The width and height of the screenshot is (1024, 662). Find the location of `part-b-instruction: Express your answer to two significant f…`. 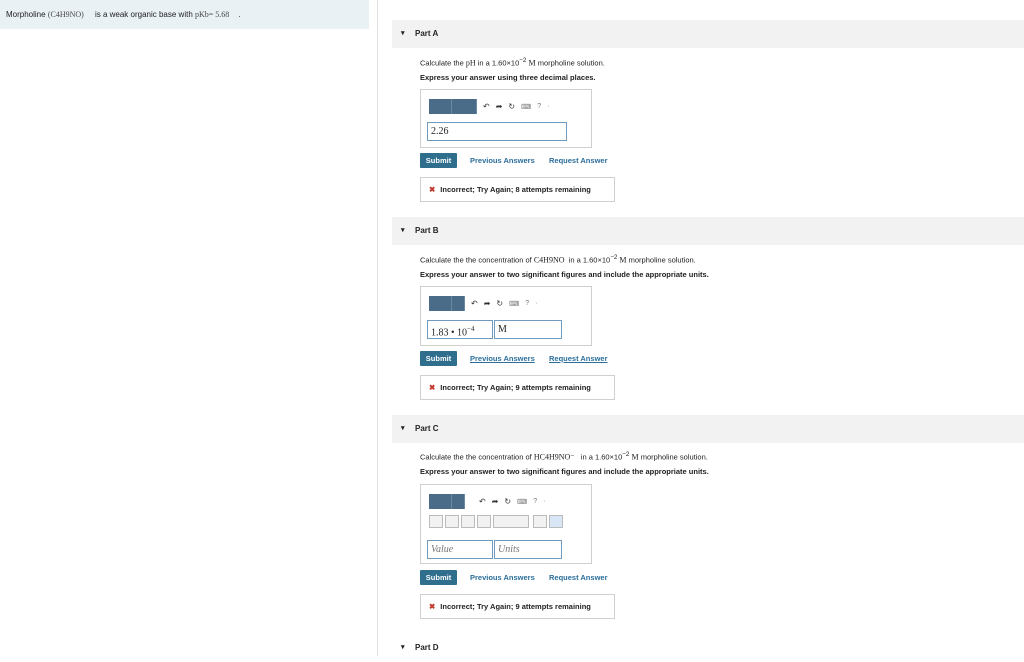

part-b-instruction: Express your answer to two significant f… is located at coordinates (564, 274).